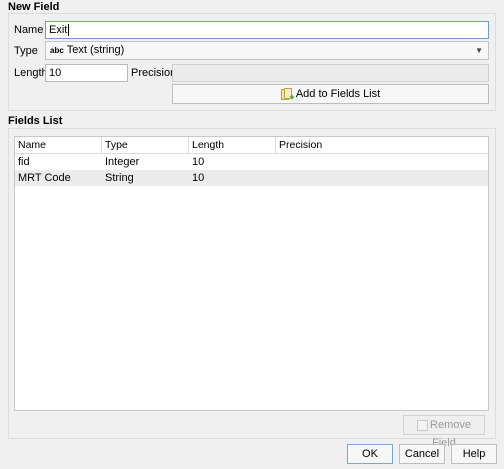 This screenshot has height=469, width=504. What do you see at coordinates (423, 425) in the screenshot?
I see `remove-field-icon` at bounding box center [423, 425].